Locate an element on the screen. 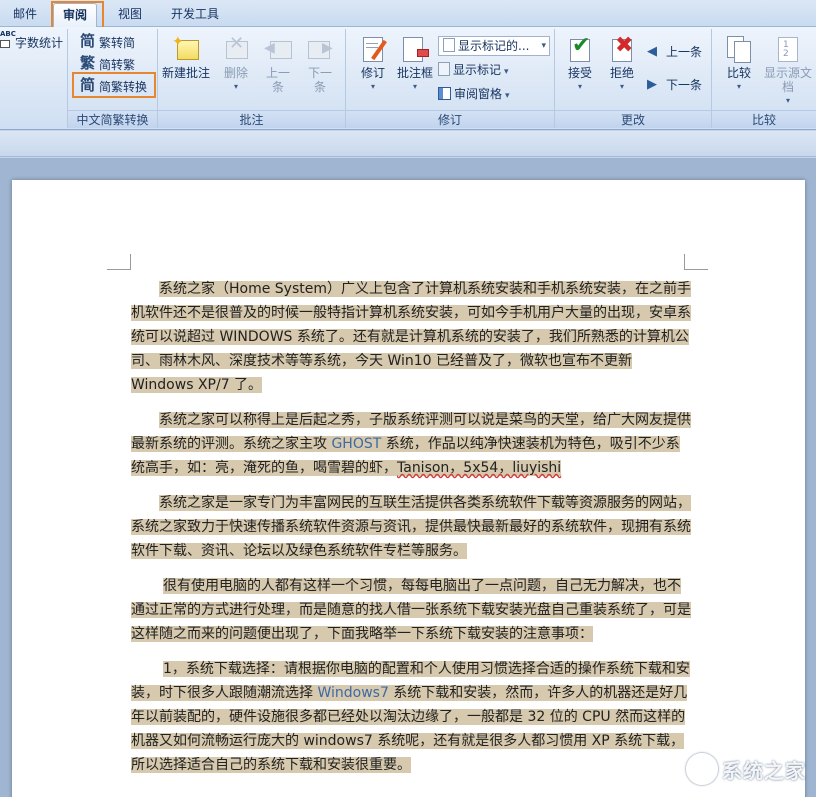 This screenshot has height=797, width=816. group-label-tracking: 修订 is located at coordinates (450, 119).